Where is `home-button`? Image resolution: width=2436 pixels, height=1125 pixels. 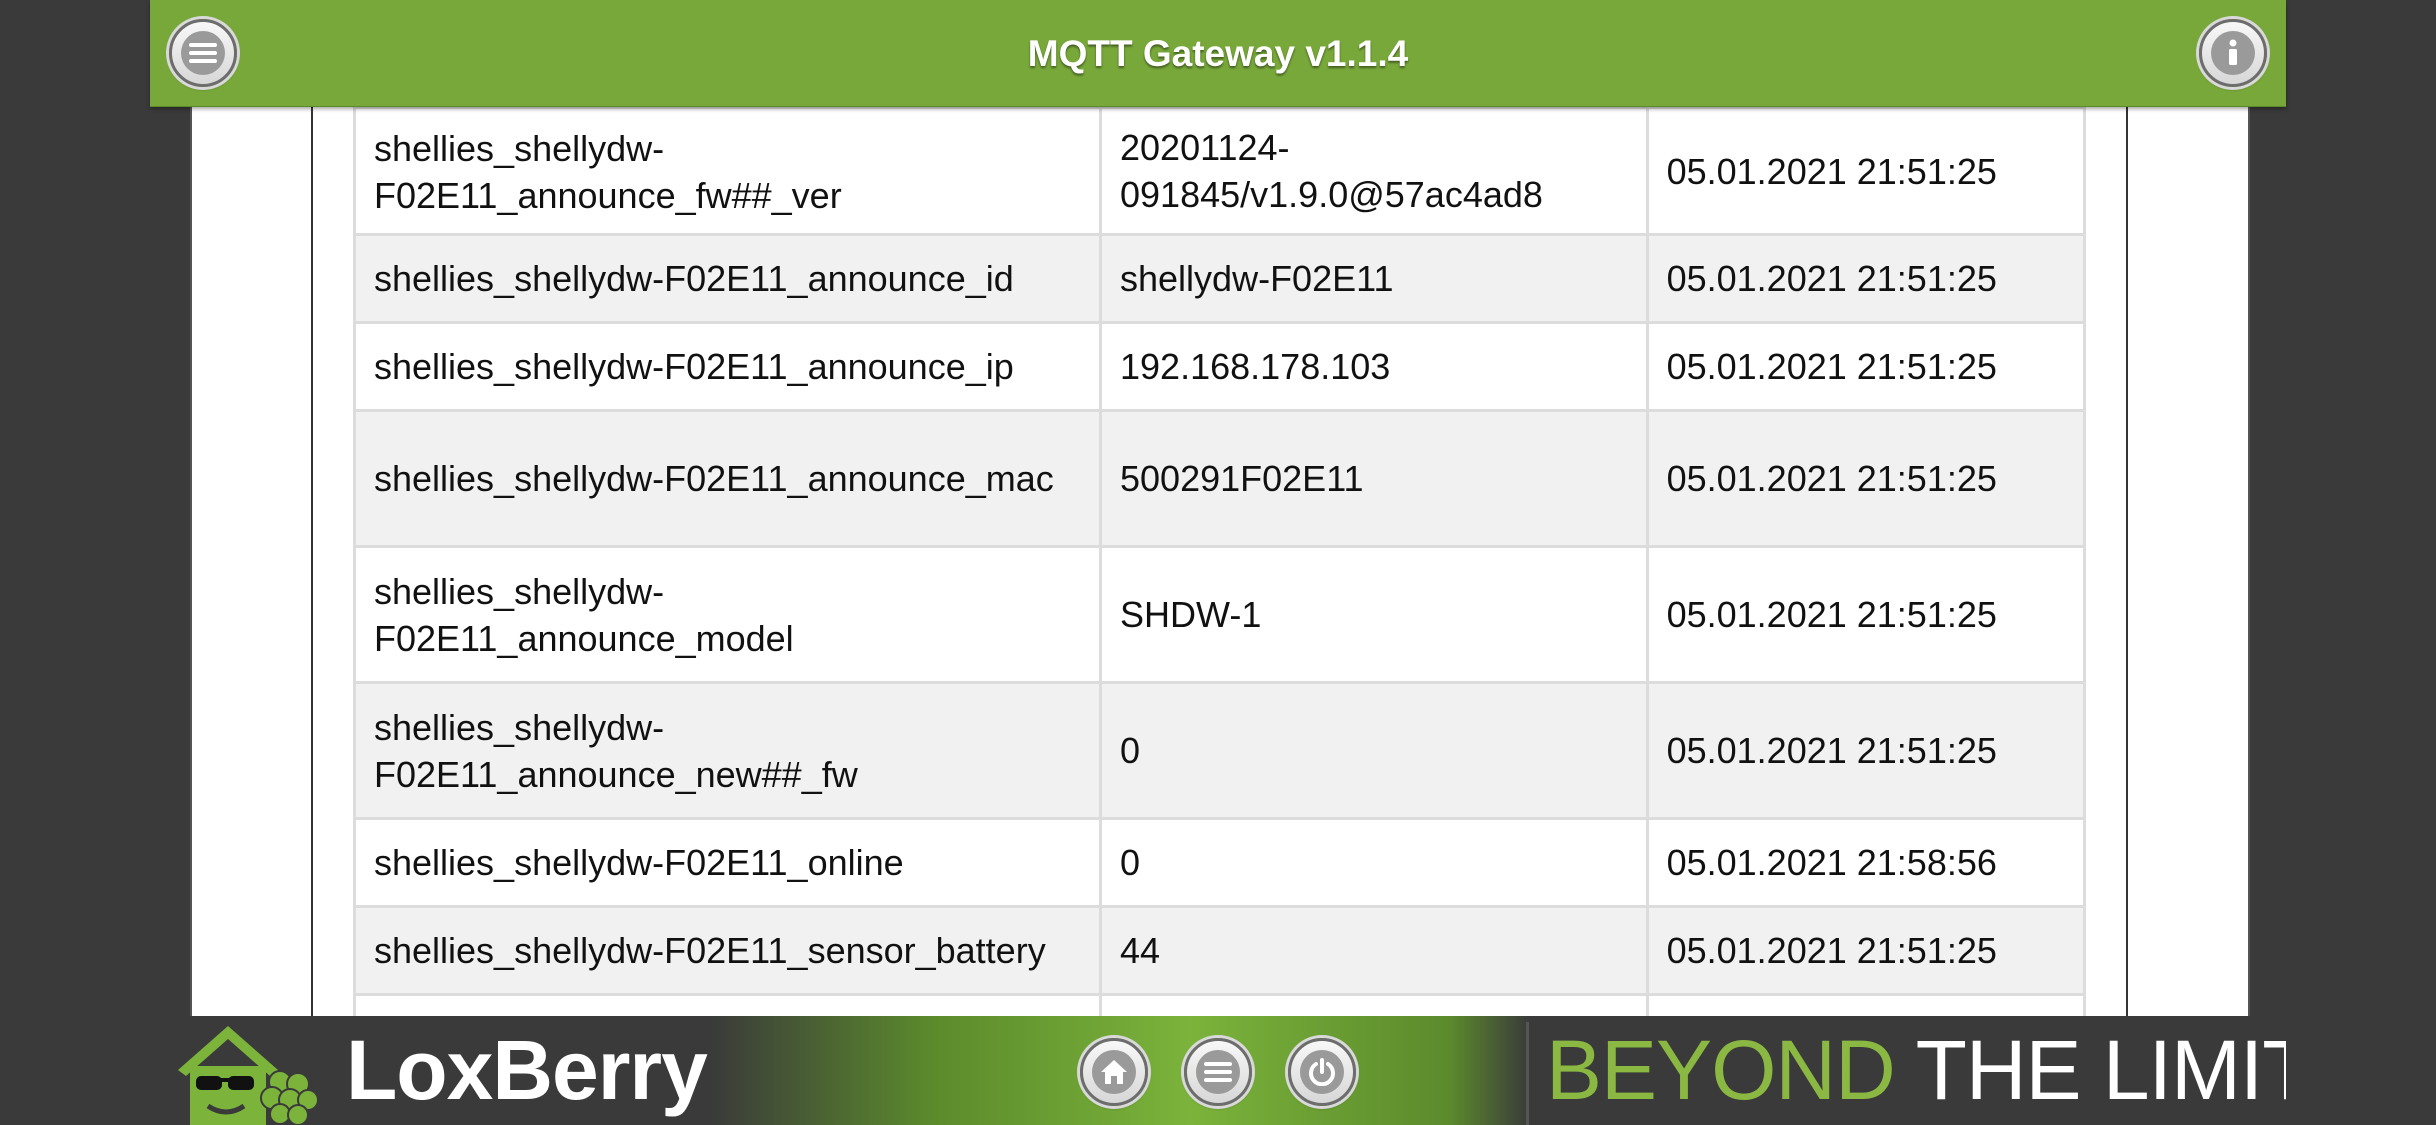
home-button is located at coordinates (1114, 1072).